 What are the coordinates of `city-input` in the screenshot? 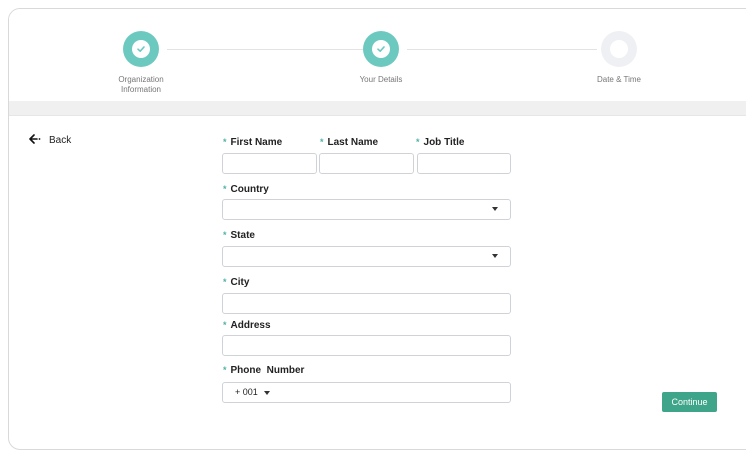 It's located at (366, 303).